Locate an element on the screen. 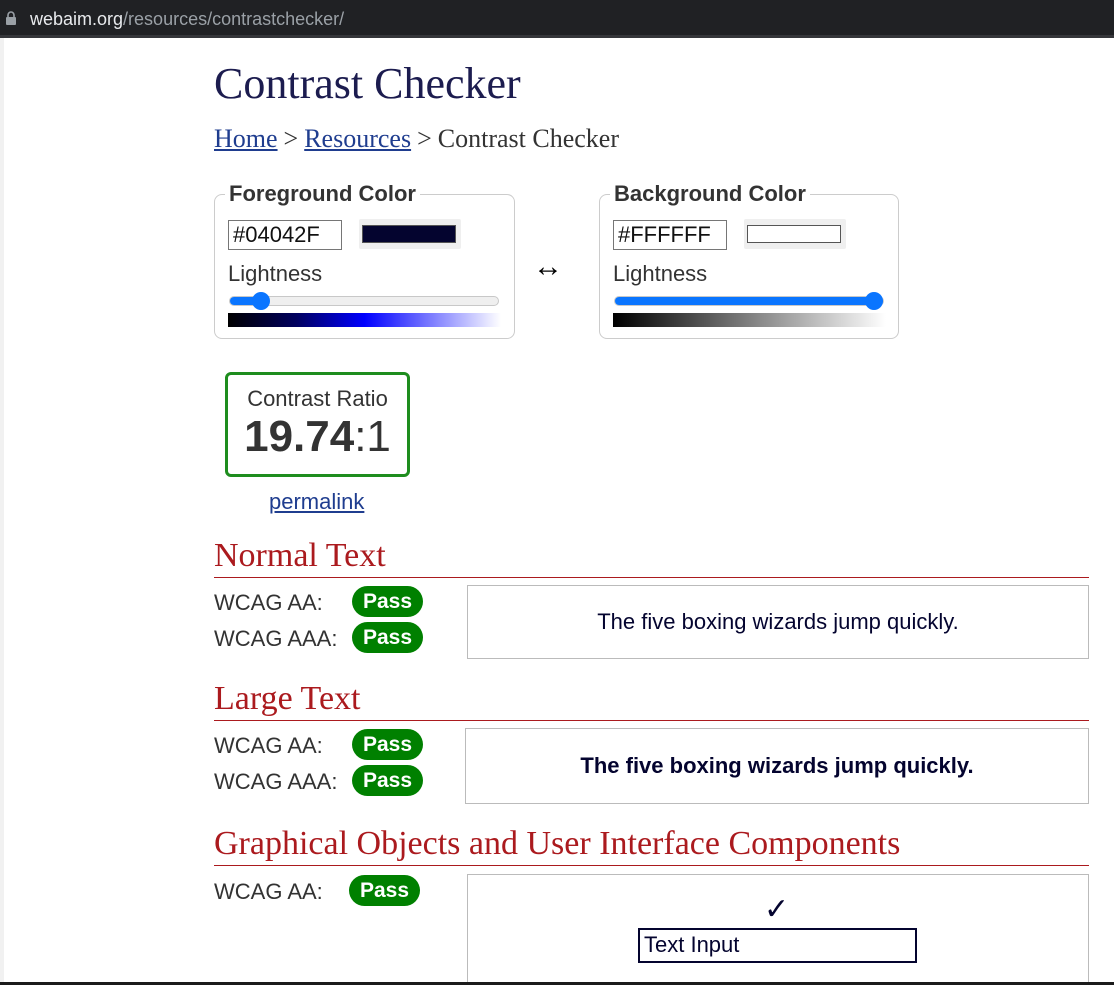 The image size is (1114, 985). foreground-lightness-slider is located at coordinates (364, 301).